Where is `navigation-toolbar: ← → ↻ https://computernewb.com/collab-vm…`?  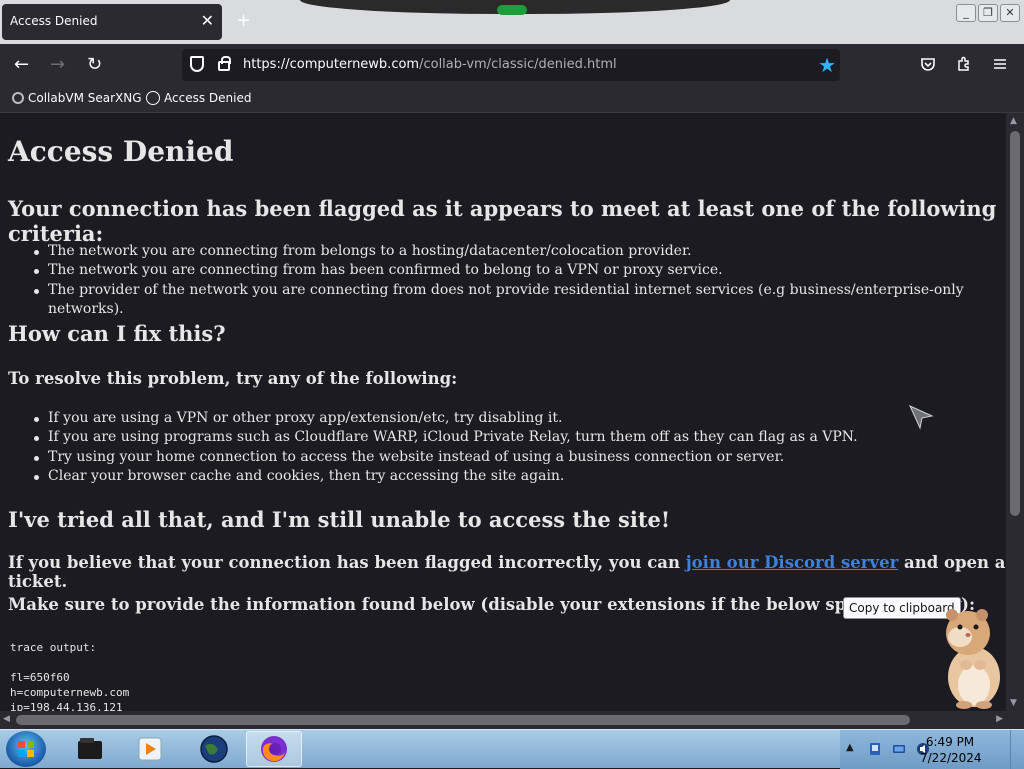
navigation-toolbar: ← → ↻ https://computernewb.com/collab-vm… is located at coordinates (512, 65).